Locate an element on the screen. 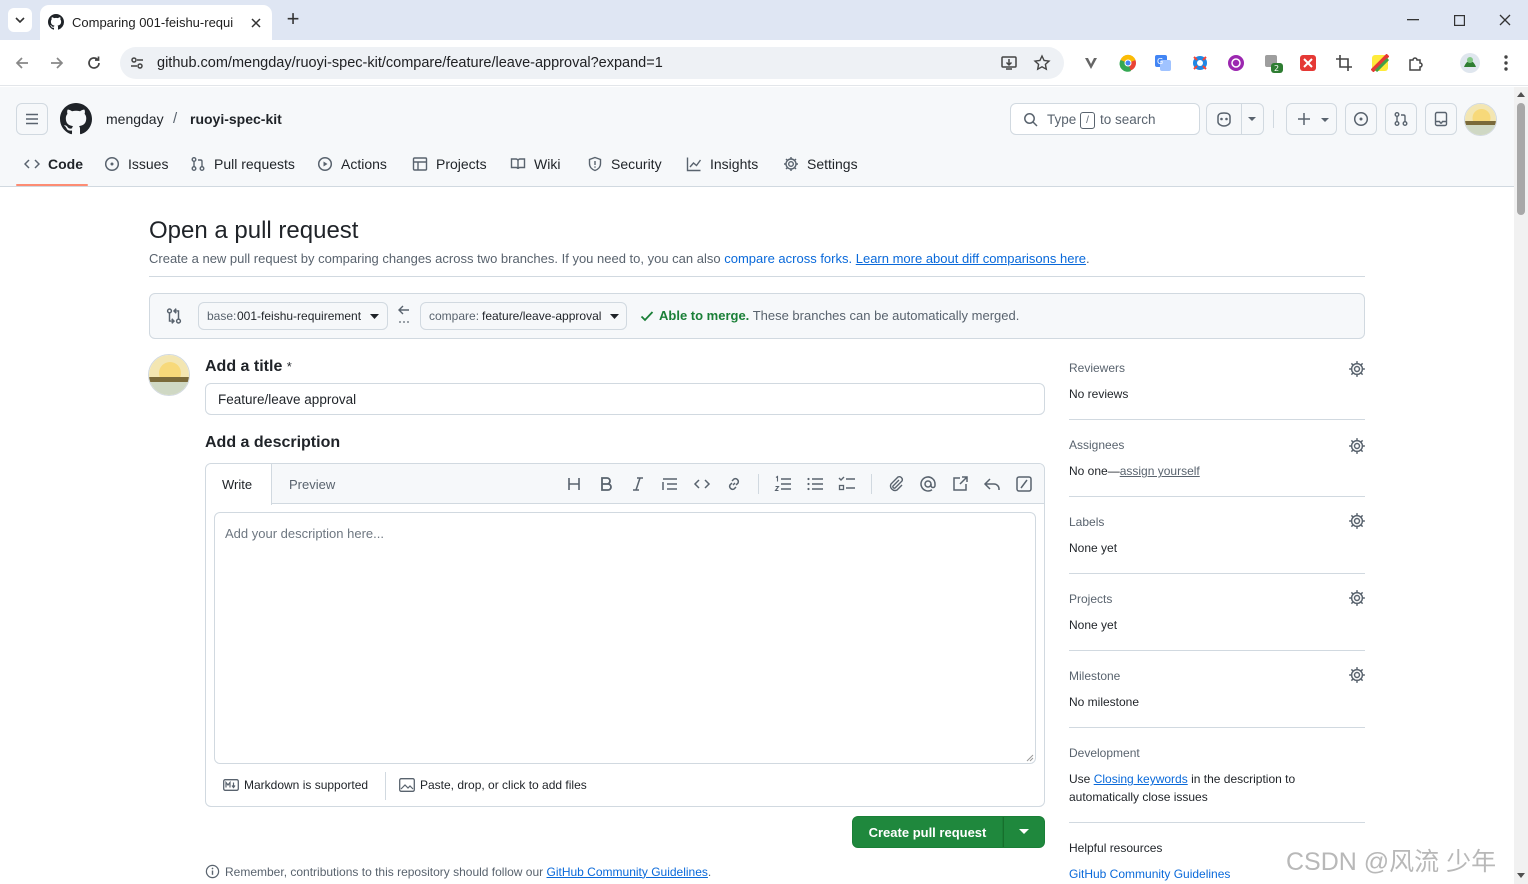 The image size is (1528, 884). tab-wiki: Wiki is located at coordinates (535, 164).